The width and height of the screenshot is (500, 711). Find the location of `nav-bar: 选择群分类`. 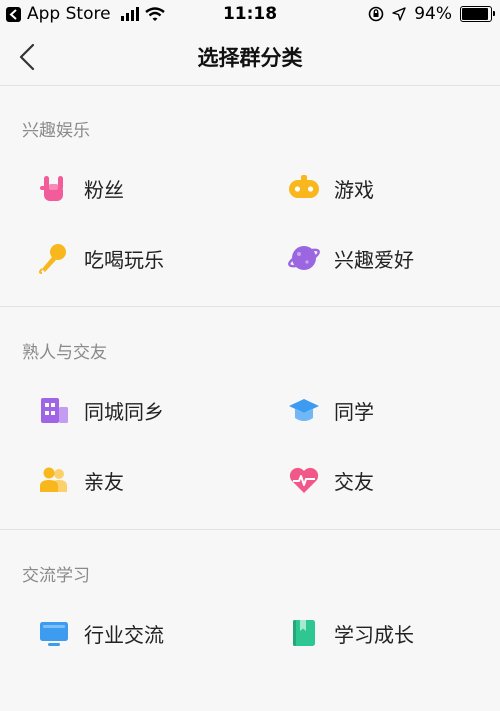

nav-bar: 选择群分类 is located at coordinates (250, 57).